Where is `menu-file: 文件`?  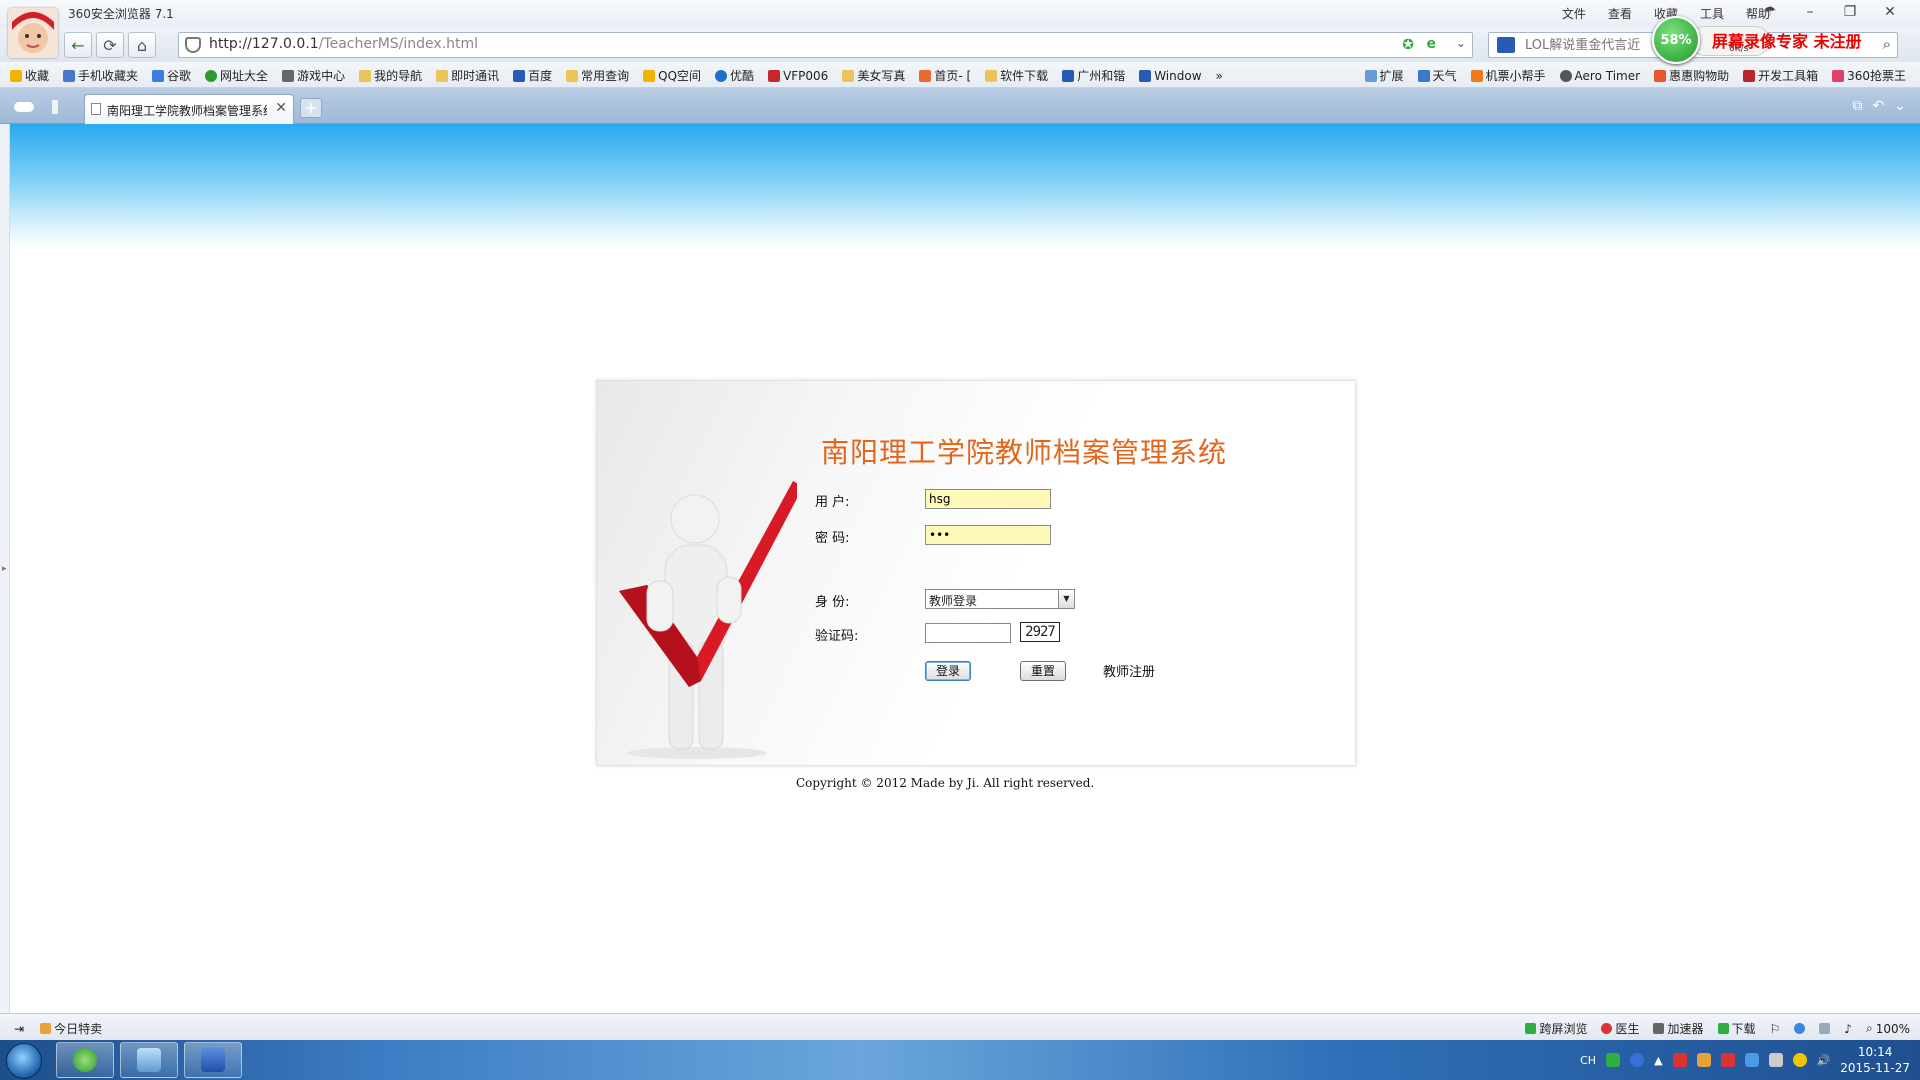
menu-file: 文件 is located at coordinates (1574, 13).